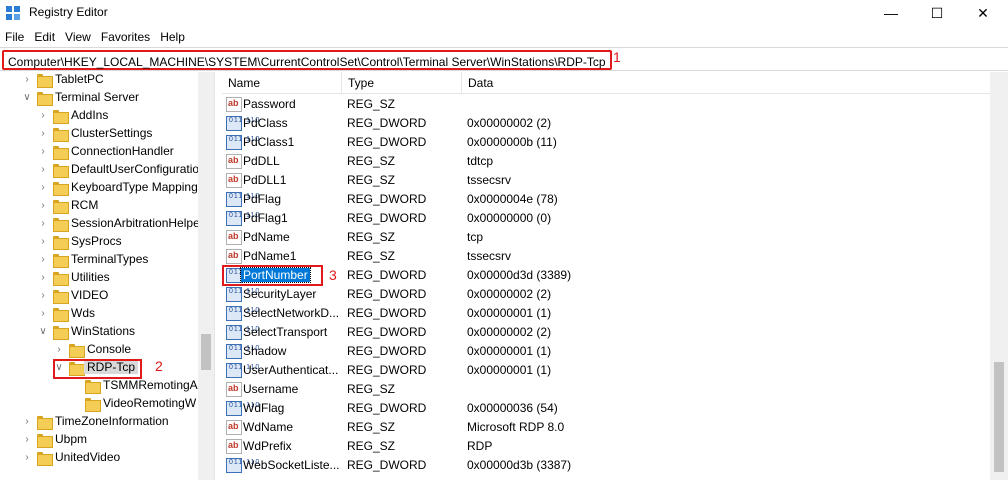 Image resolution: width=1008 pixels, height=480 pixels. I want to click on tree-item: › RCM, so click(99, 206).